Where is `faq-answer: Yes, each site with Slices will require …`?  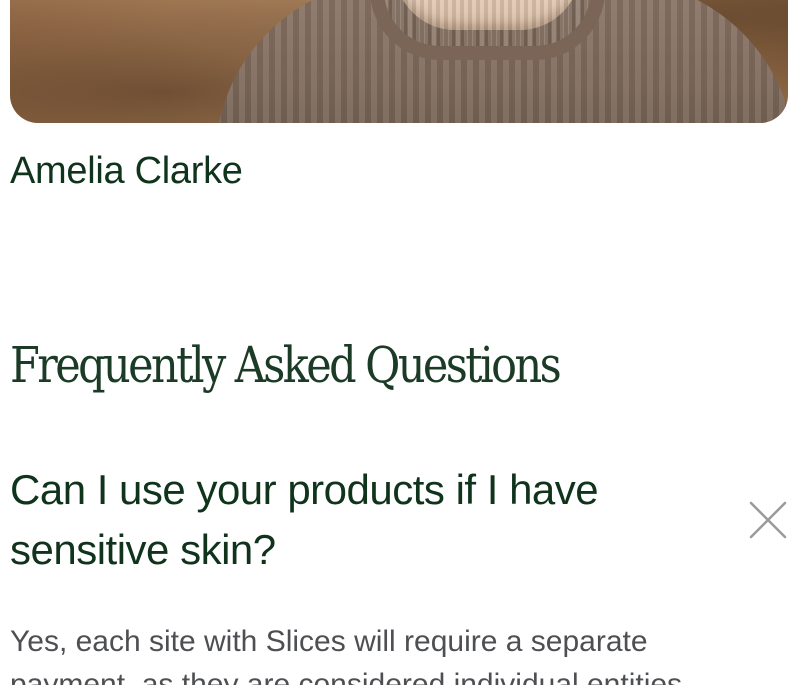
faq-answer: Yes, each site with Slices will require … is located at coordinates (399, 652).